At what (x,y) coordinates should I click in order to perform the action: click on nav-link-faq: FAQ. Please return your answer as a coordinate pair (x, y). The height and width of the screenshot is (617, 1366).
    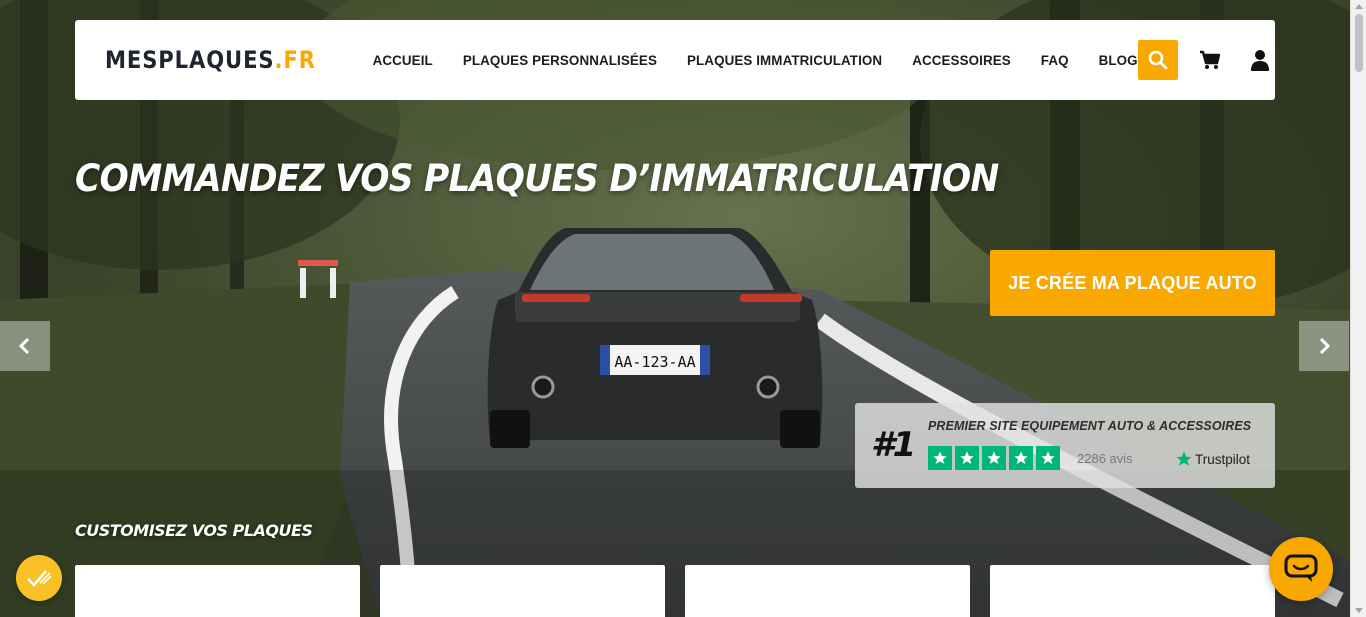
    Looking at the image, I should click on (1055, 60).